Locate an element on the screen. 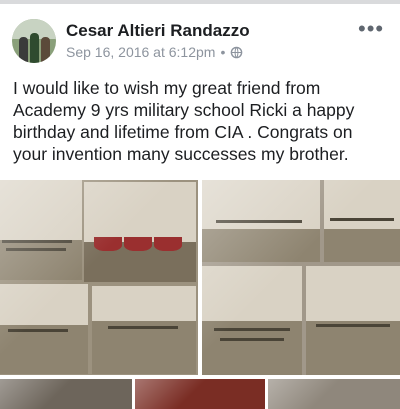 This screenshot has width=400, height=409. author-avatar is located at coordinates (34, 41).